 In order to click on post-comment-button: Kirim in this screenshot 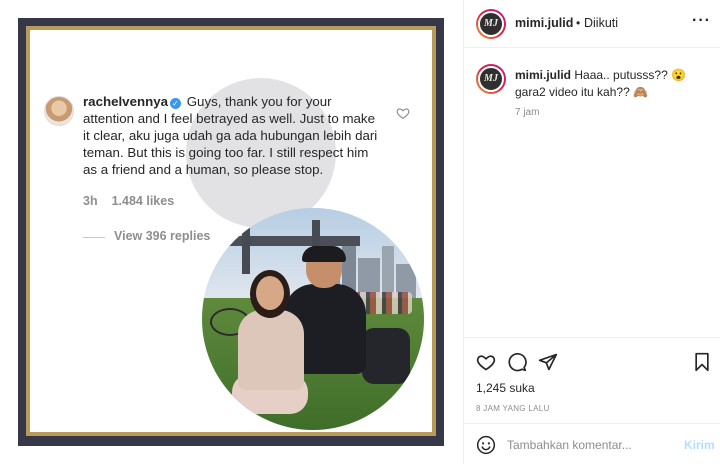, I will do `click(699, 445)`.